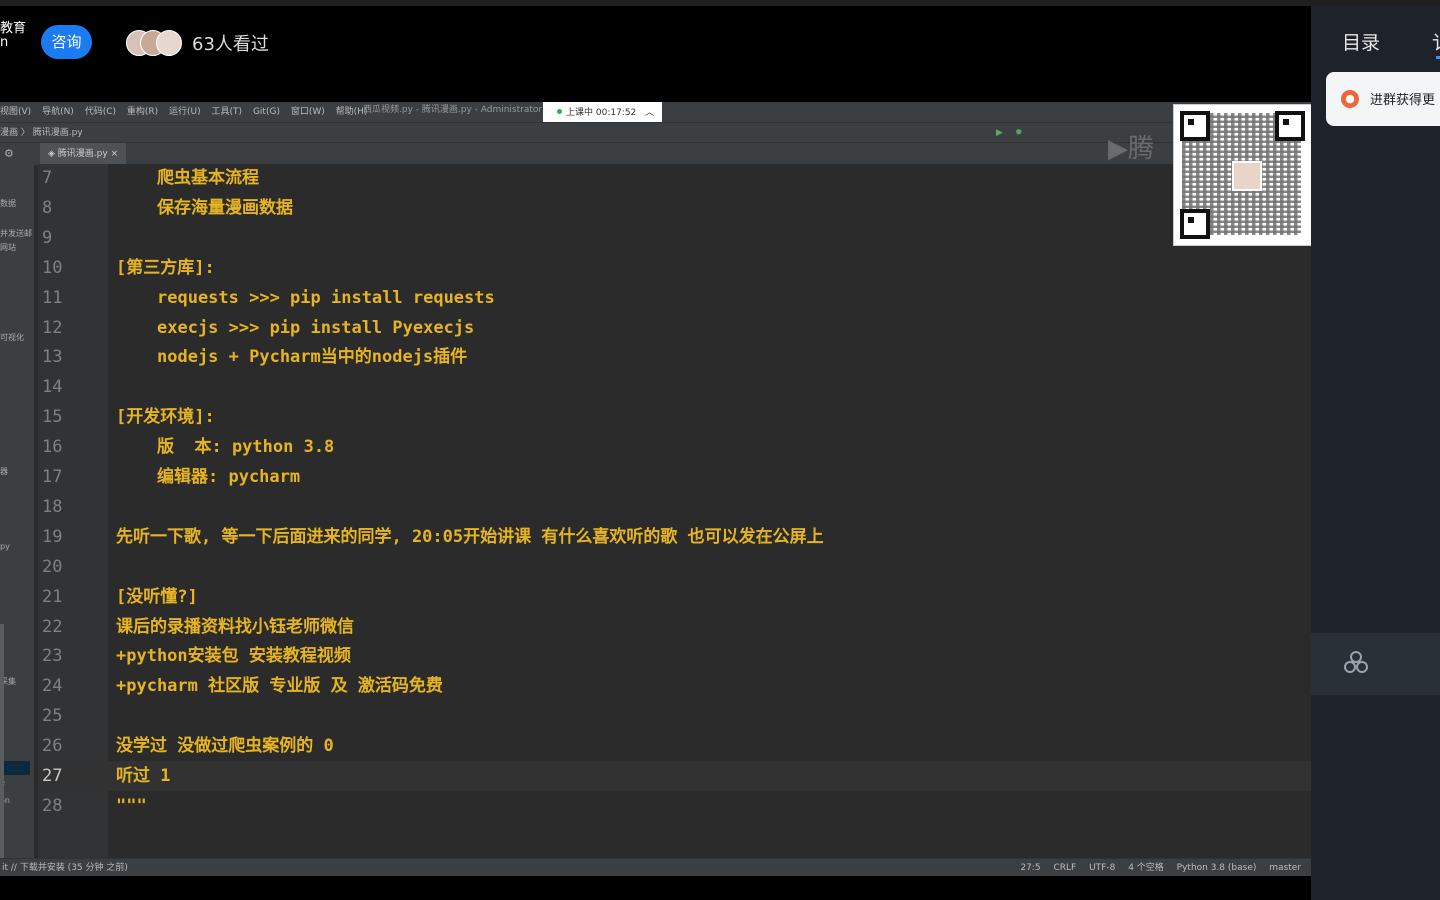 This screenshot has height=900, width=1440. What do you see at coordinates (41, 133) in the screenshot?
I see `breadcrumb-path: 漫画 〉 腾讯漫画.py` at bounding box center [41, 133].